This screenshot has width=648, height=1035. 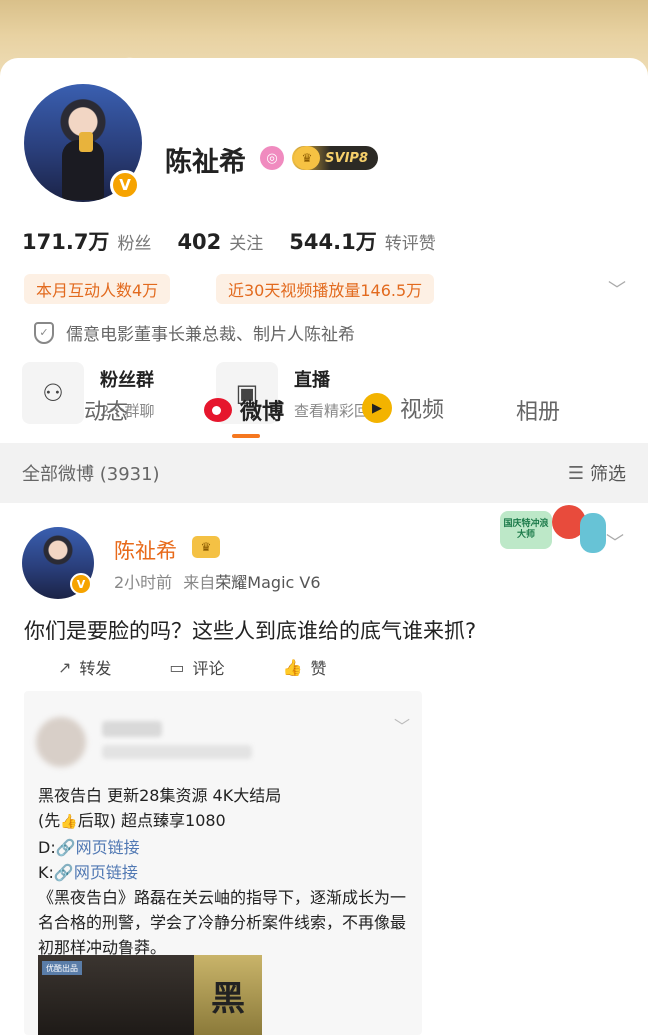 What do you see at coordinates (228, 995) in the screenshot?
I see `repost-image-poster: 黑` at bounding box center [228, 995].